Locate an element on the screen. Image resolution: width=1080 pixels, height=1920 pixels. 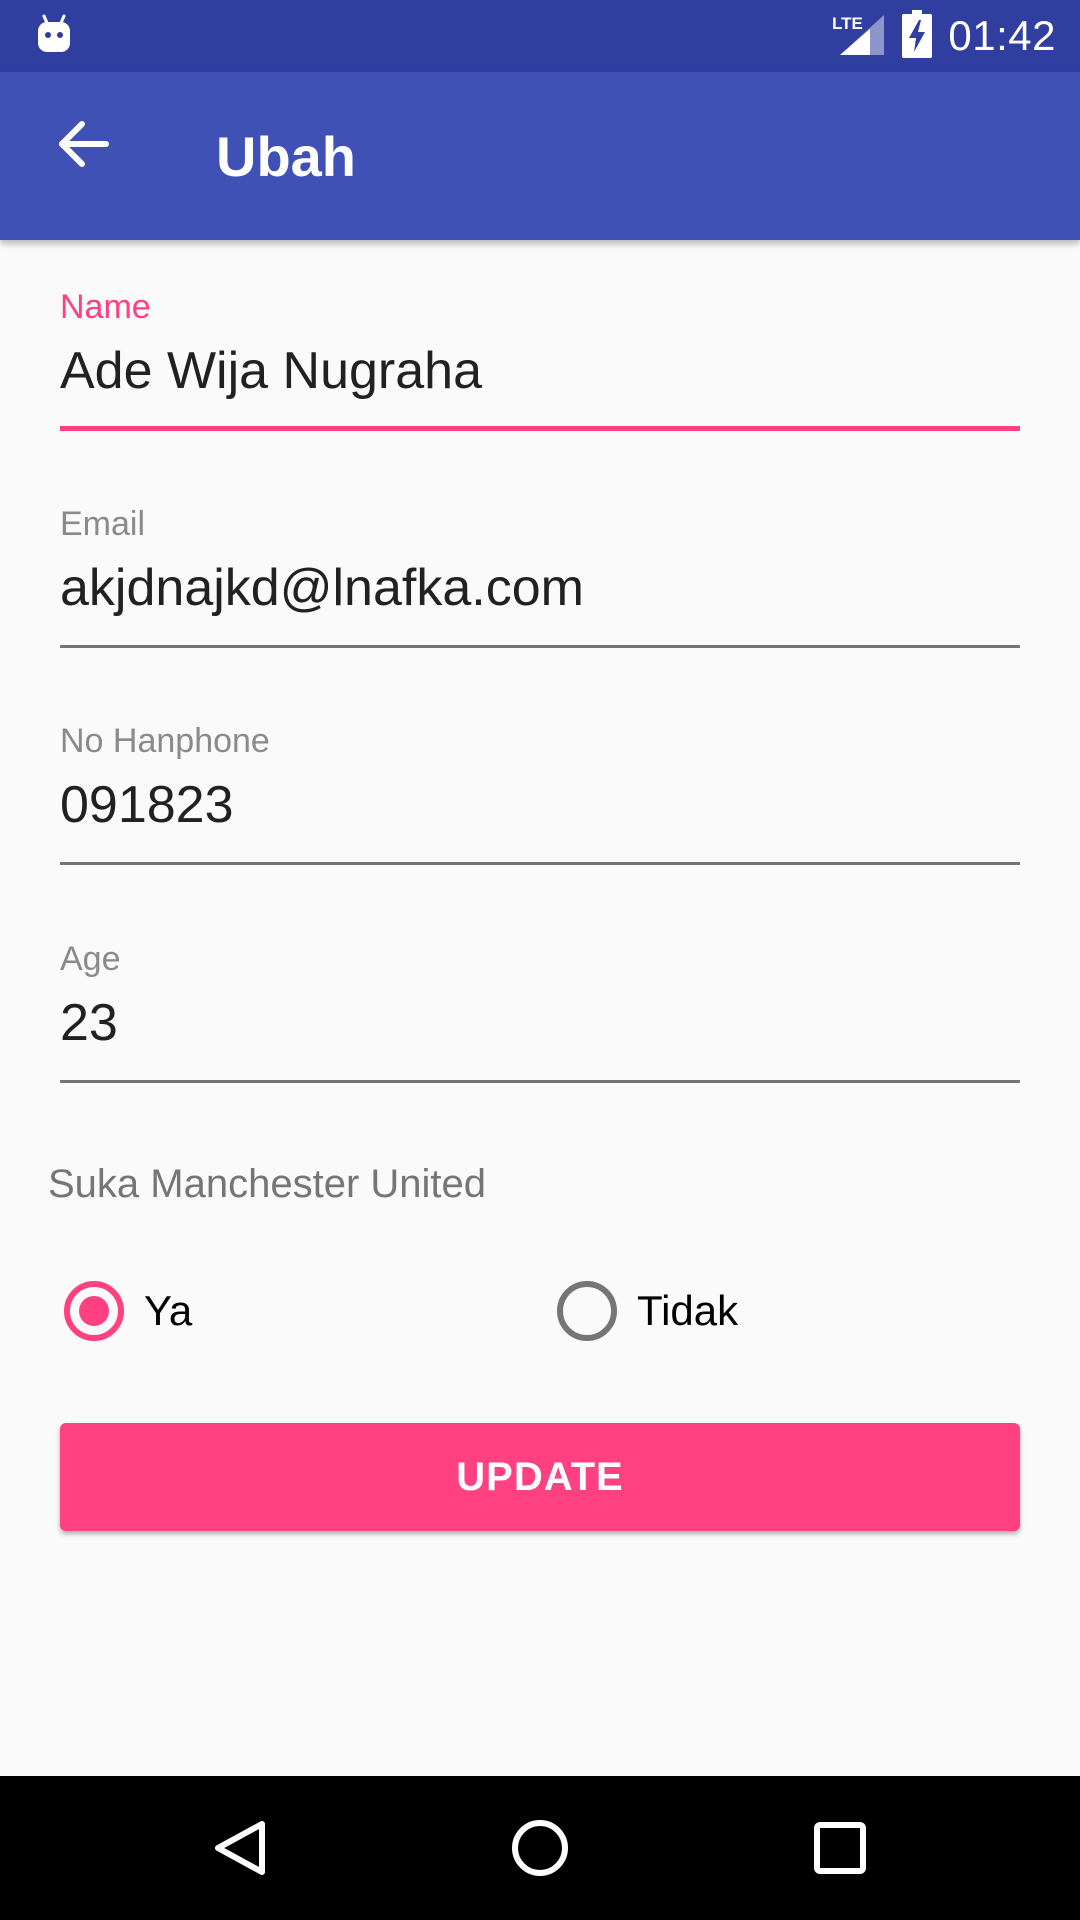
nav-back-icon is located at coordinates (240, 1848).